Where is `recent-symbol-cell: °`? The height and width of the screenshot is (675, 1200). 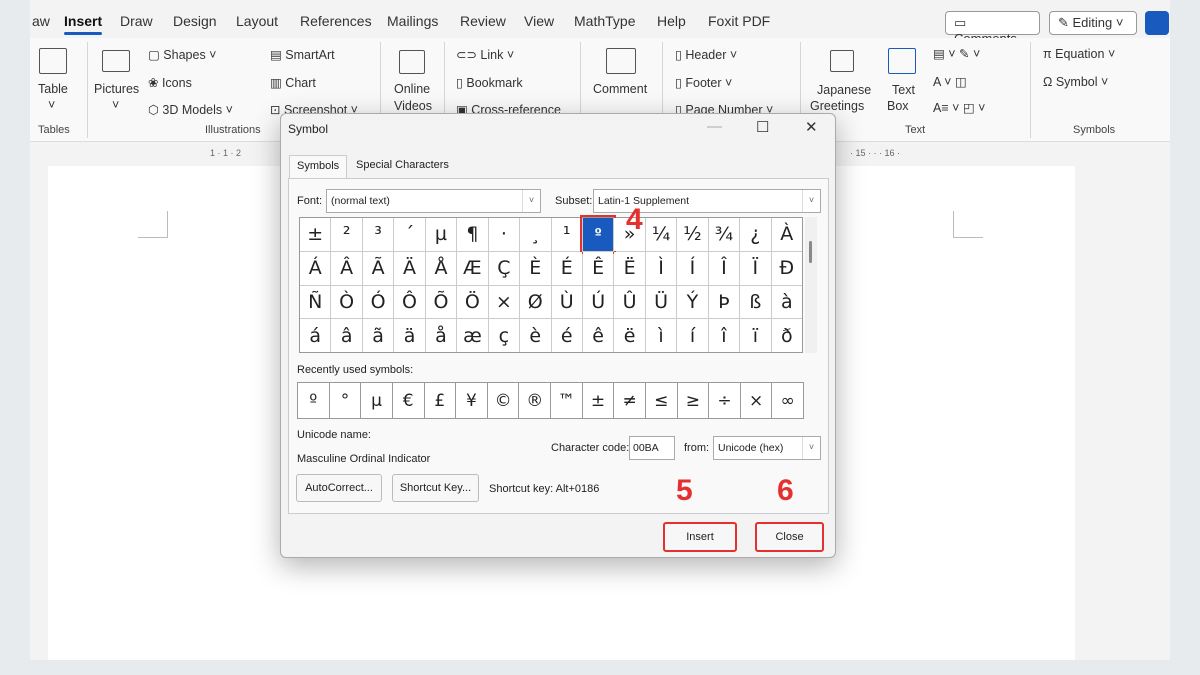 recent-symbol-cell: ° is located at coordinates (345, 400).